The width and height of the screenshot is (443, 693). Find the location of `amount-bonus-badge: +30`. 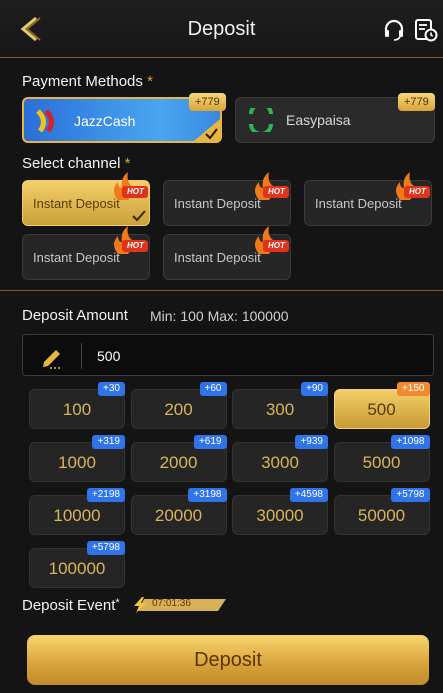

amount-bonus-badge: +30 is located at coordinates (111, 389).